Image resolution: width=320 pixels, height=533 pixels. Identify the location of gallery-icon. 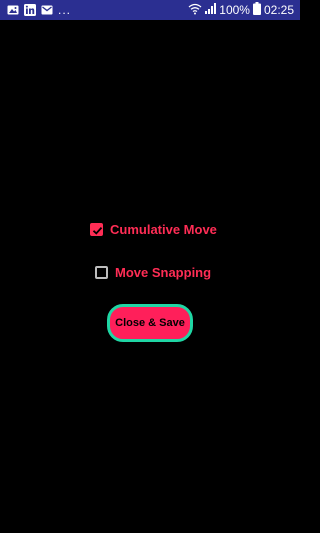
(13, 10).